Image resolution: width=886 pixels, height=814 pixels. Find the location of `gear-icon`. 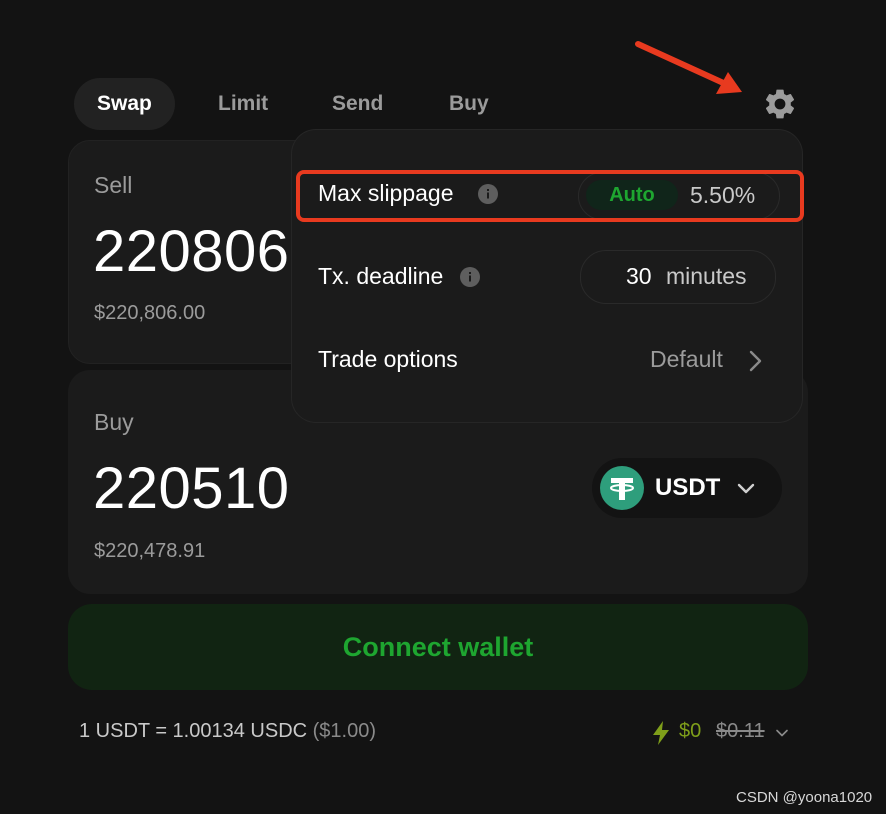

gear-icon is located at coordinates (780, 104).